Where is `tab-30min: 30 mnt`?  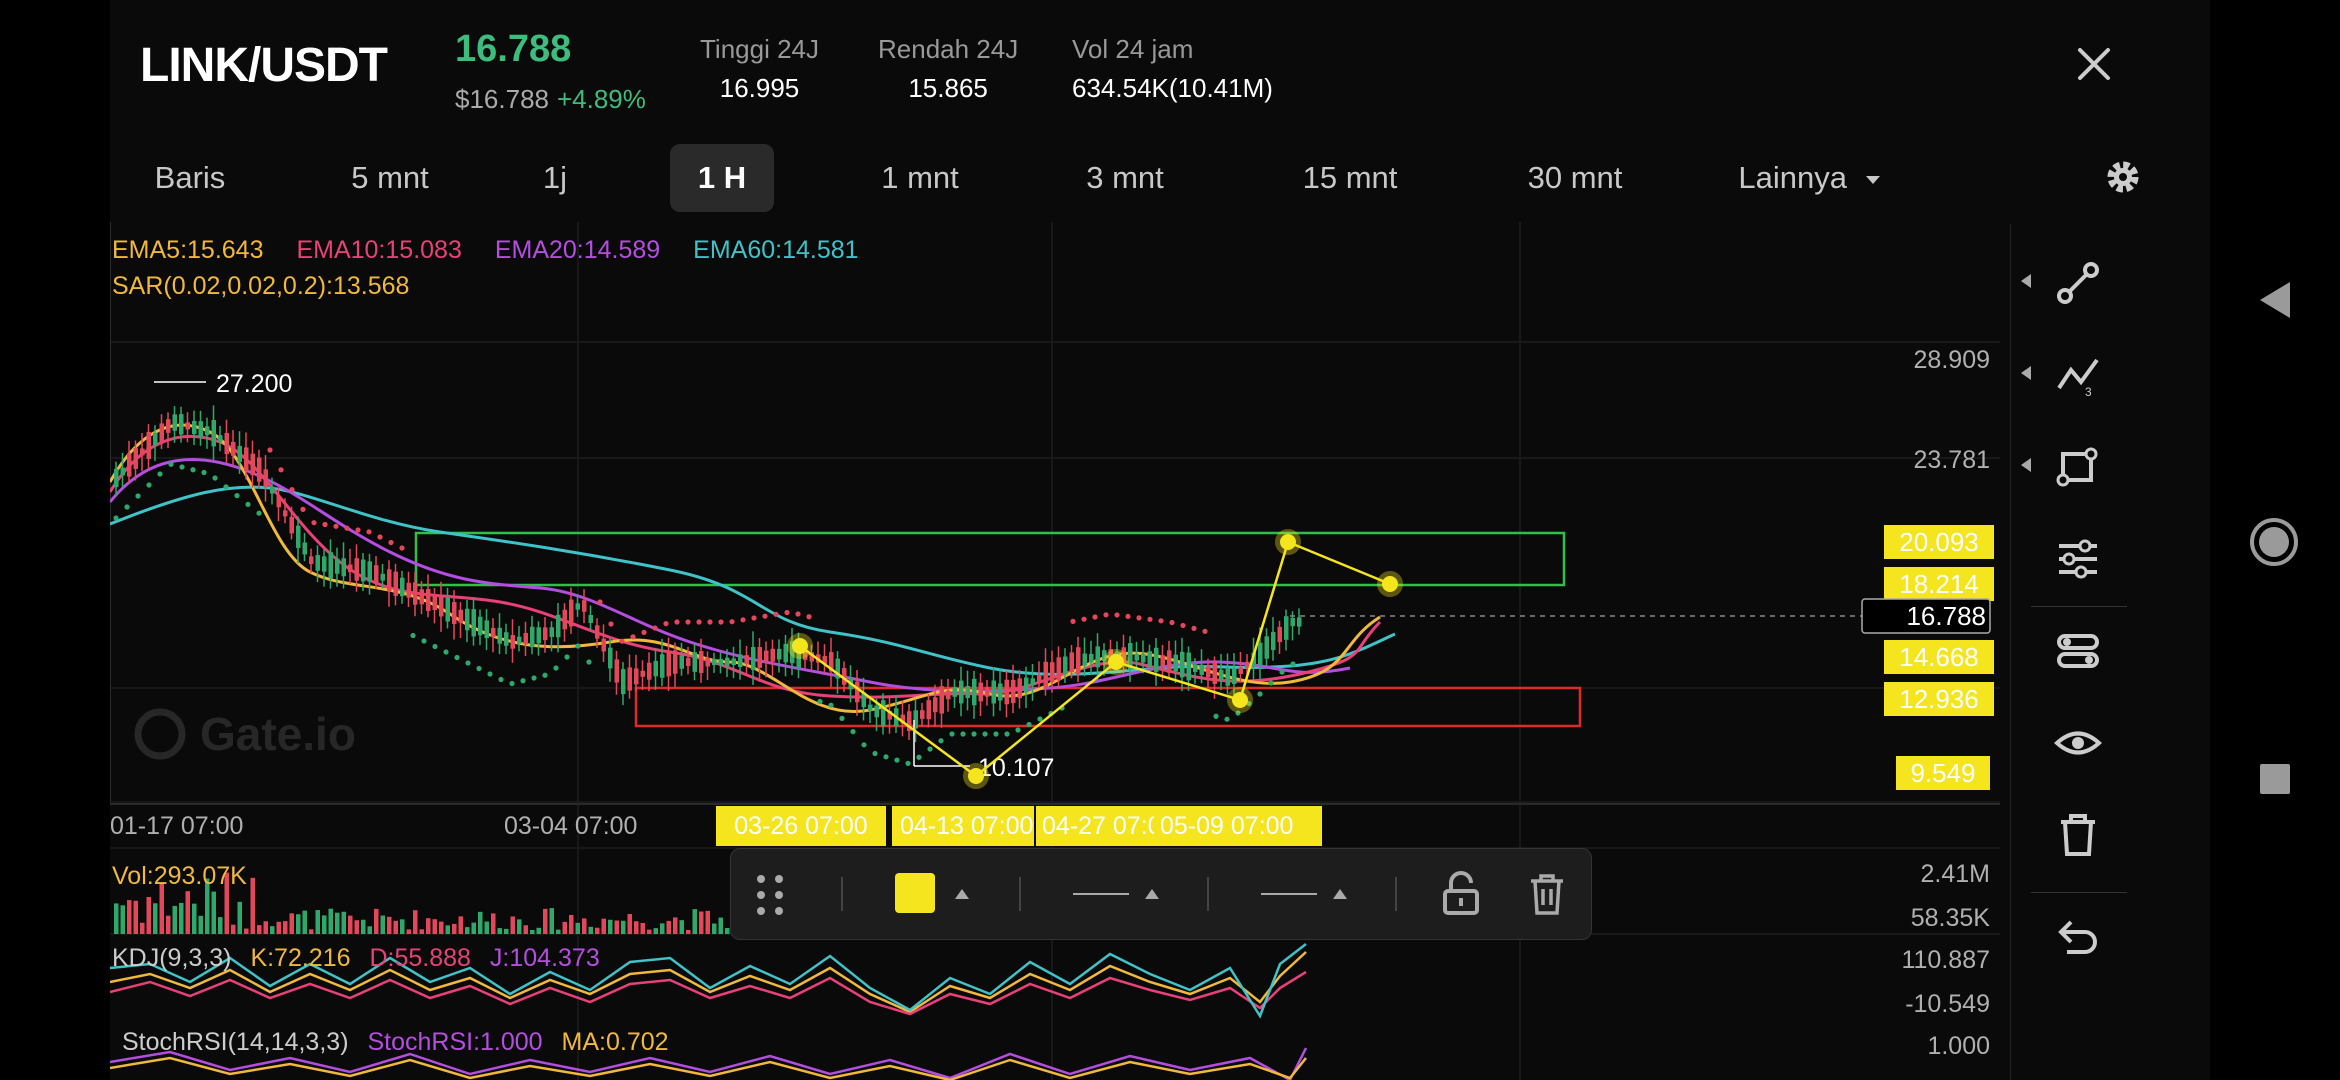 tab-30min: 30 mnt is located at coordinates (1575, 178).